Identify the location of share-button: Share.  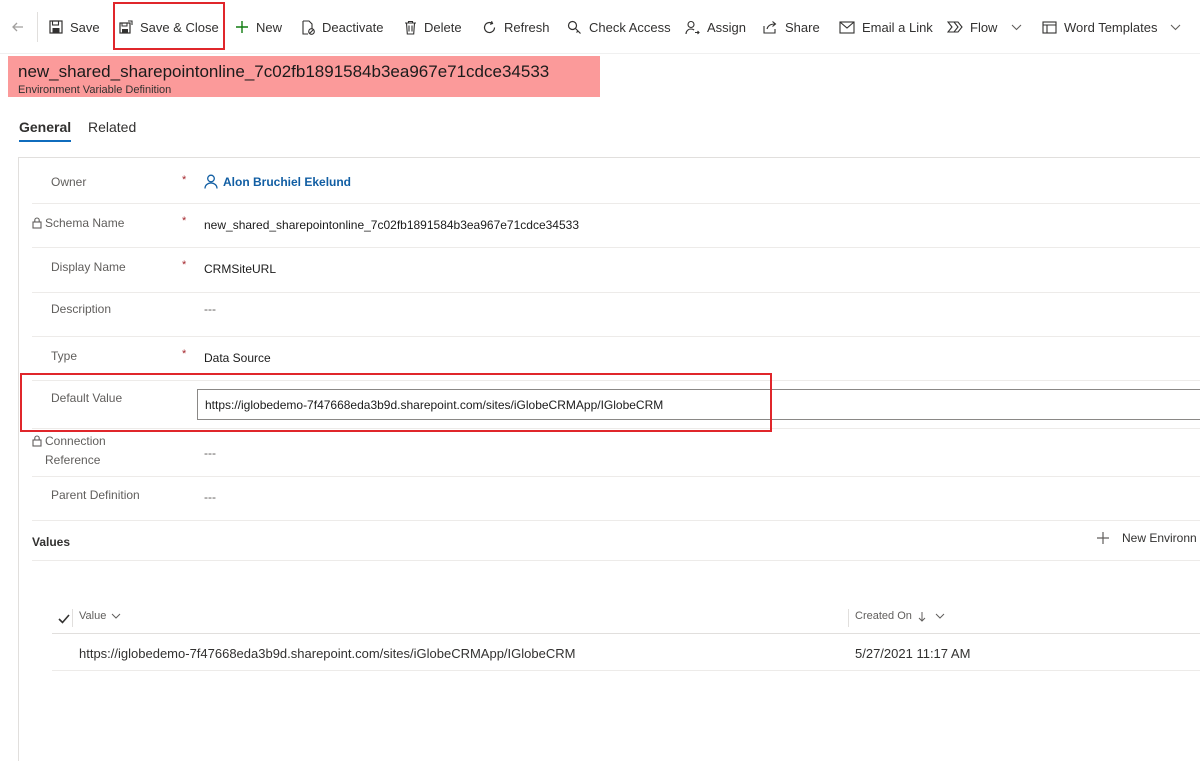
(791, 27).